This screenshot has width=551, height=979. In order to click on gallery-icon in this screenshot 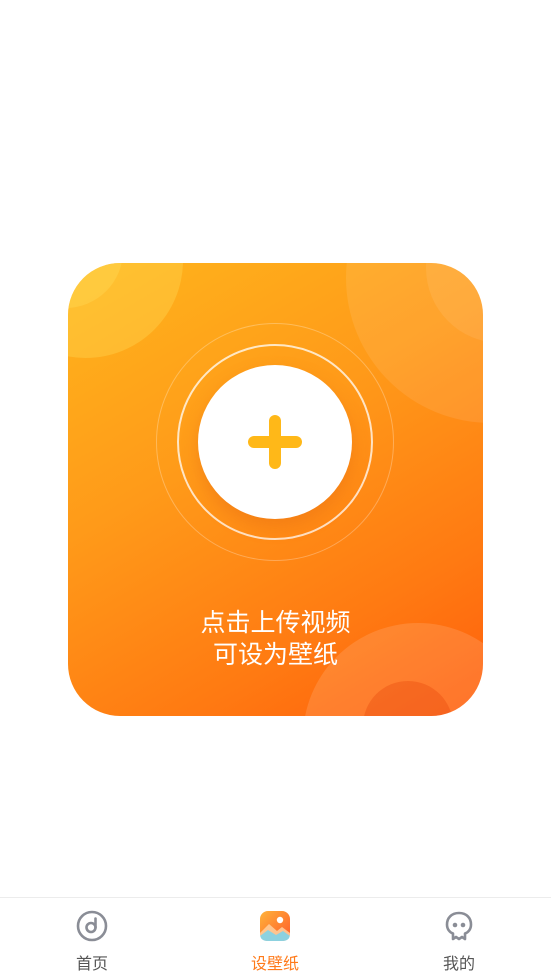, I will do `click(275, 926)`.